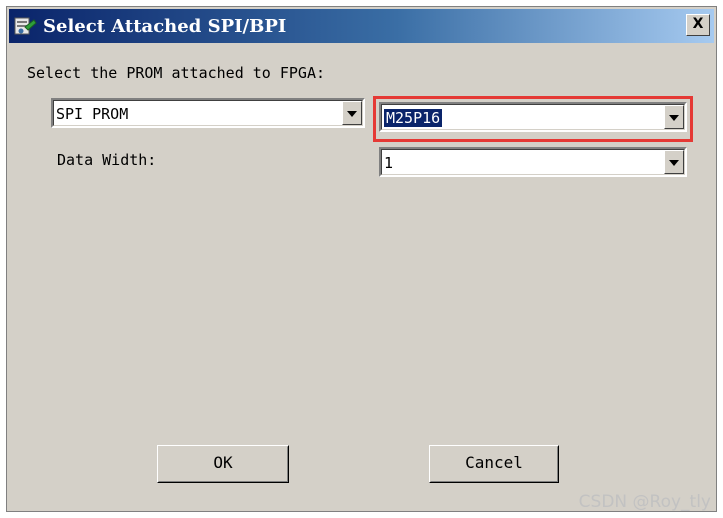 Image resolution: width=723 pixels, height=518 pixels. Describe the element at coordinates (644, 502) in the screenshot. I see `watermark: CSDN @Roy_tly` at that location.